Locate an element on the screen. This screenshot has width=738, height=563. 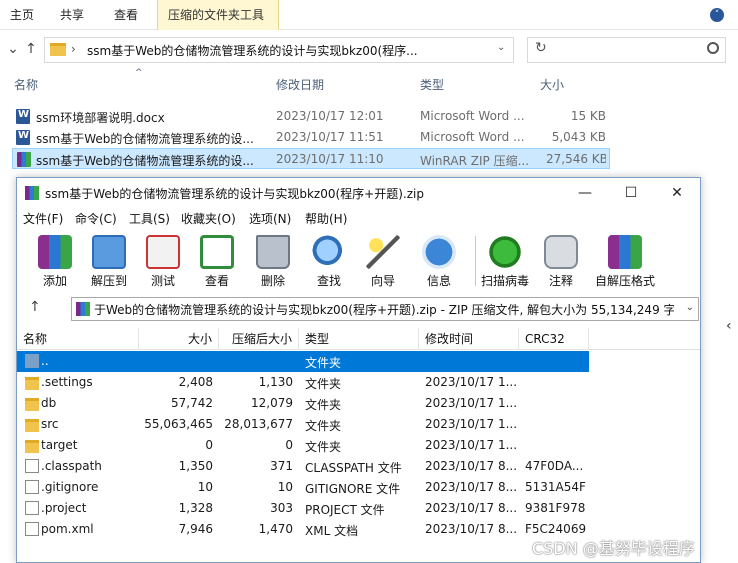
file-icon is located at coordinates (32, 466).